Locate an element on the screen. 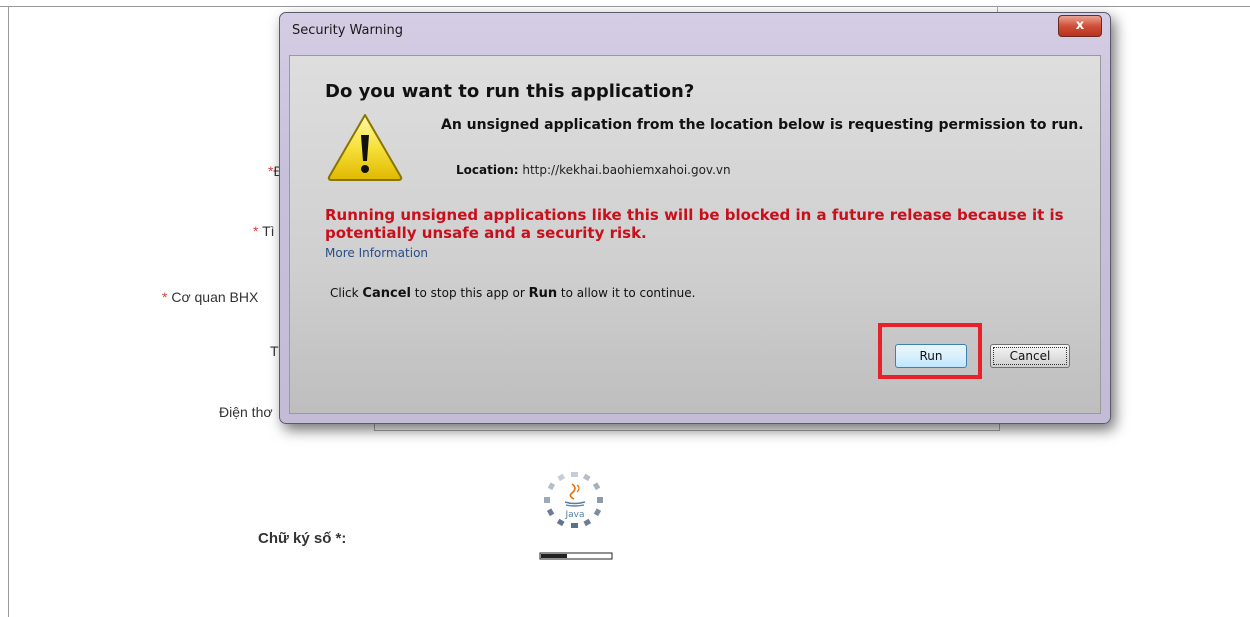 Image resolution: width=1250 pixels, height=617 pixels. form-label-text: Điện thơ is located at coordinates (246, 412).